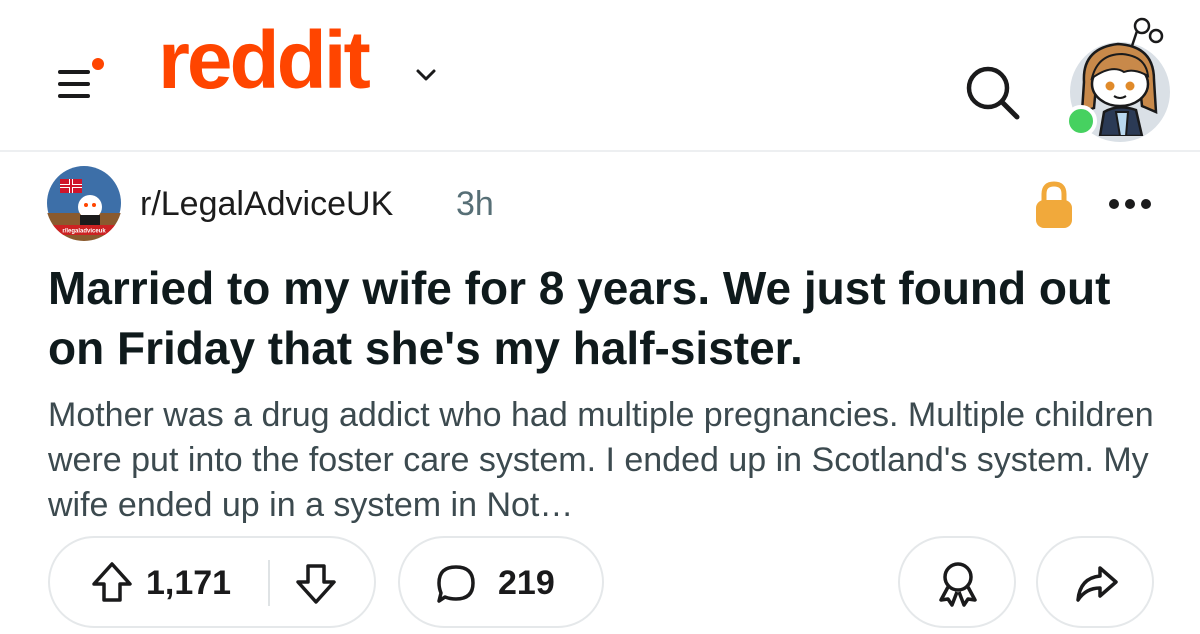 Image resolution: width=1200 pixels, height=634 pixels. Describe the element at coordinates (84, 232) in the screenshot. I see `subreddit-icon-caption: r/legaladviceuk` at that location.